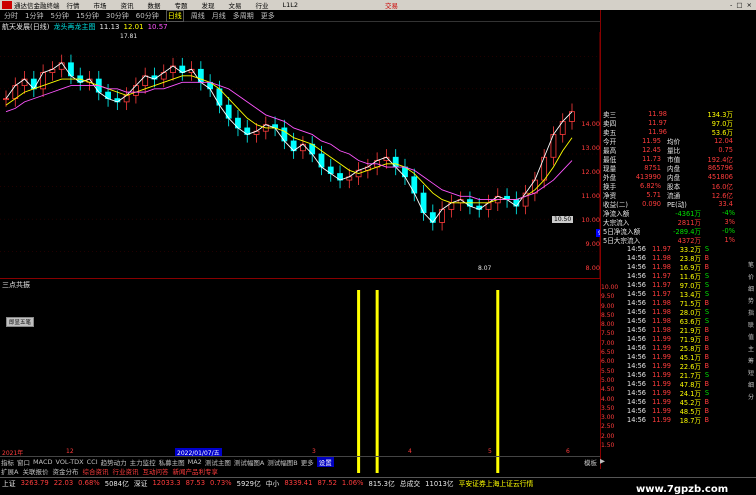 The image size is (756, 495). Describe the element at coordinates (65, 471) in the screenshot. I see `extension-tab: 资金分布` at that location.